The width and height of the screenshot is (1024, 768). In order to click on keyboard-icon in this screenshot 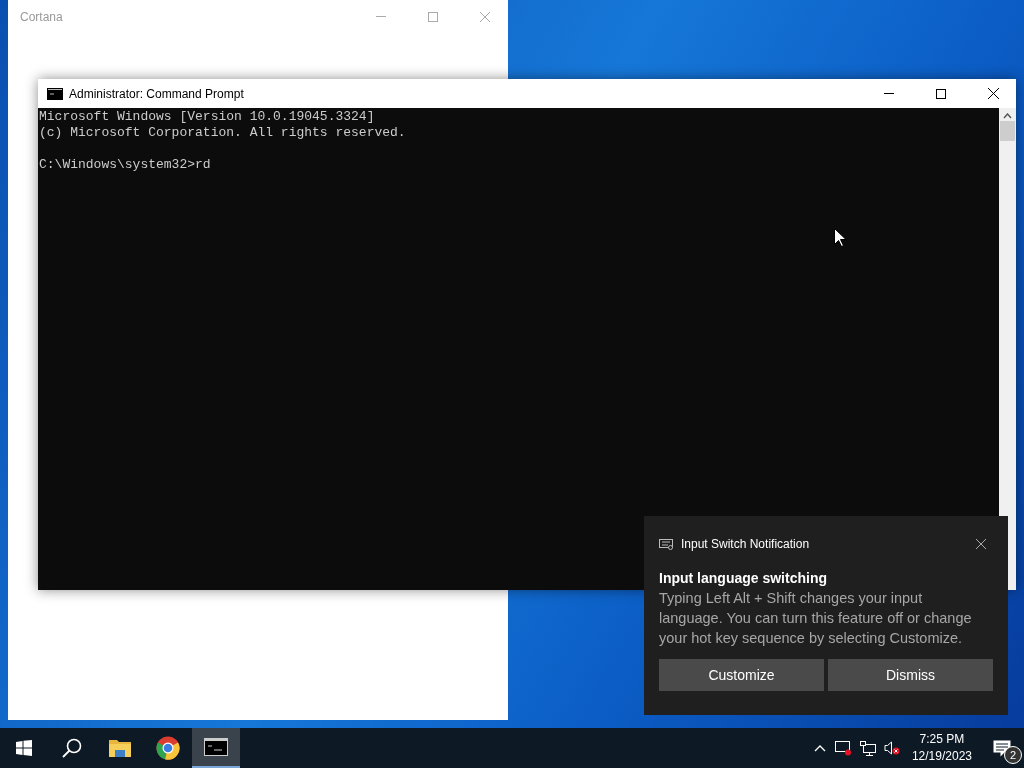, I will do `click(666, 544)`.